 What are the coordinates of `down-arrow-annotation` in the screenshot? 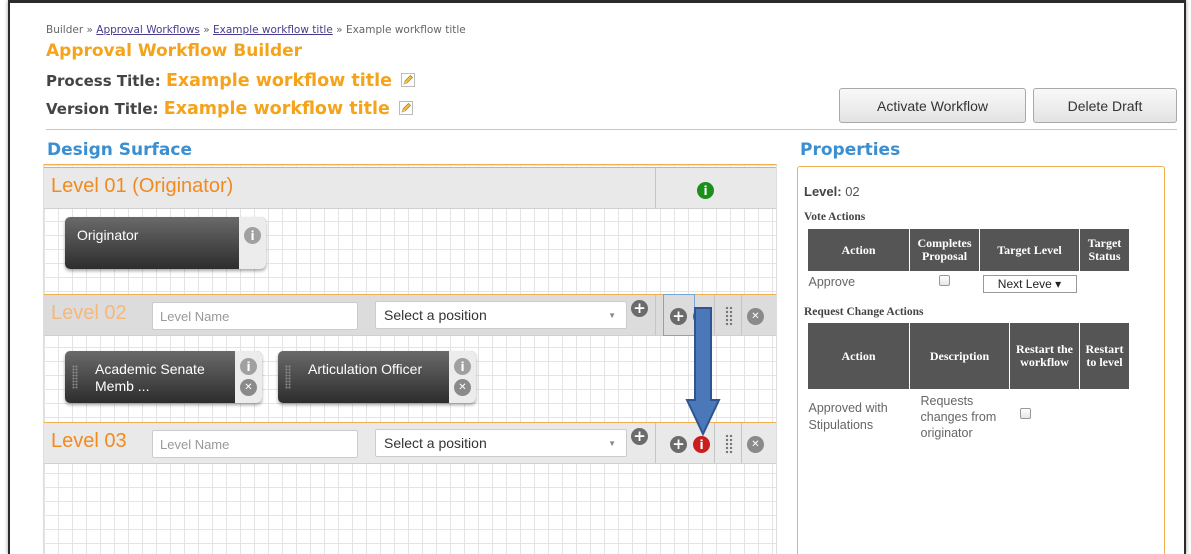 It's located at (703, 371).